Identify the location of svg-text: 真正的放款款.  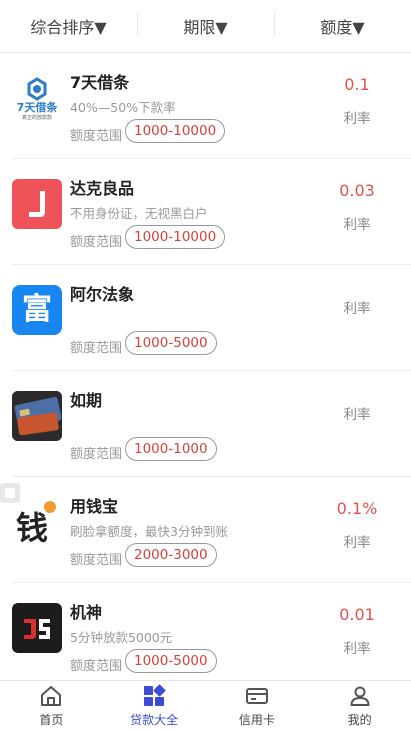
(37, 117).